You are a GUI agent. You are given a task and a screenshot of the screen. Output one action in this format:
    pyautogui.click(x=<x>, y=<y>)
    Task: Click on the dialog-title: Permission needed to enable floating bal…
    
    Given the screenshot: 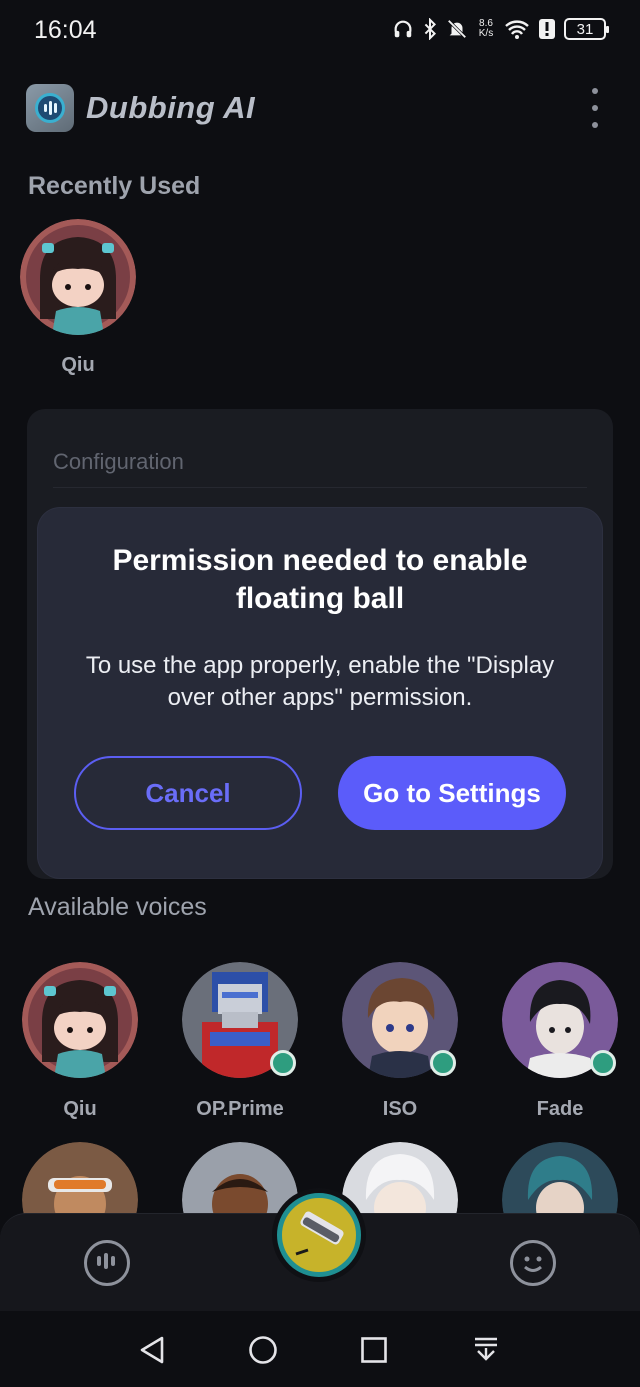 What is the action you would take?
    pyautogui.click(x=320, y=579)
    